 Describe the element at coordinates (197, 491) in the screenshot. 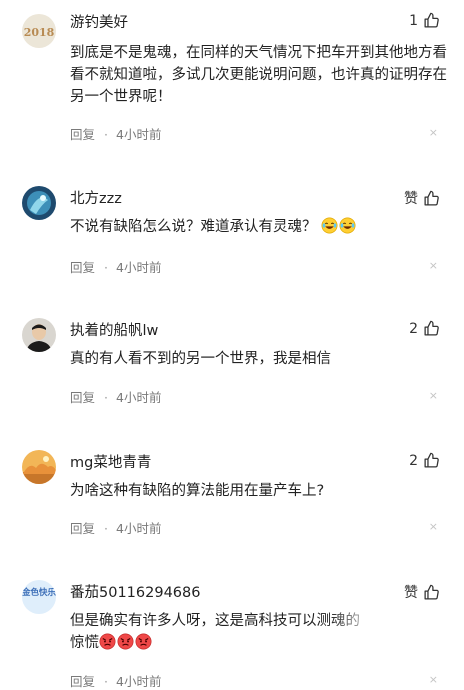

I see `comment-text: 为啥这种有缺陷的算法能用在量产车上?` at that location.